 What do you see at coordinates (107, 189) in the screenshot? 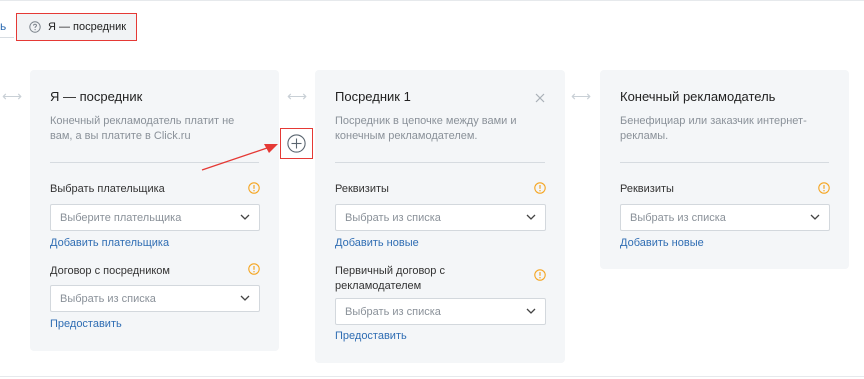
I see `payer-label: Выбрать плательщика` at bounding box center [107, 189].